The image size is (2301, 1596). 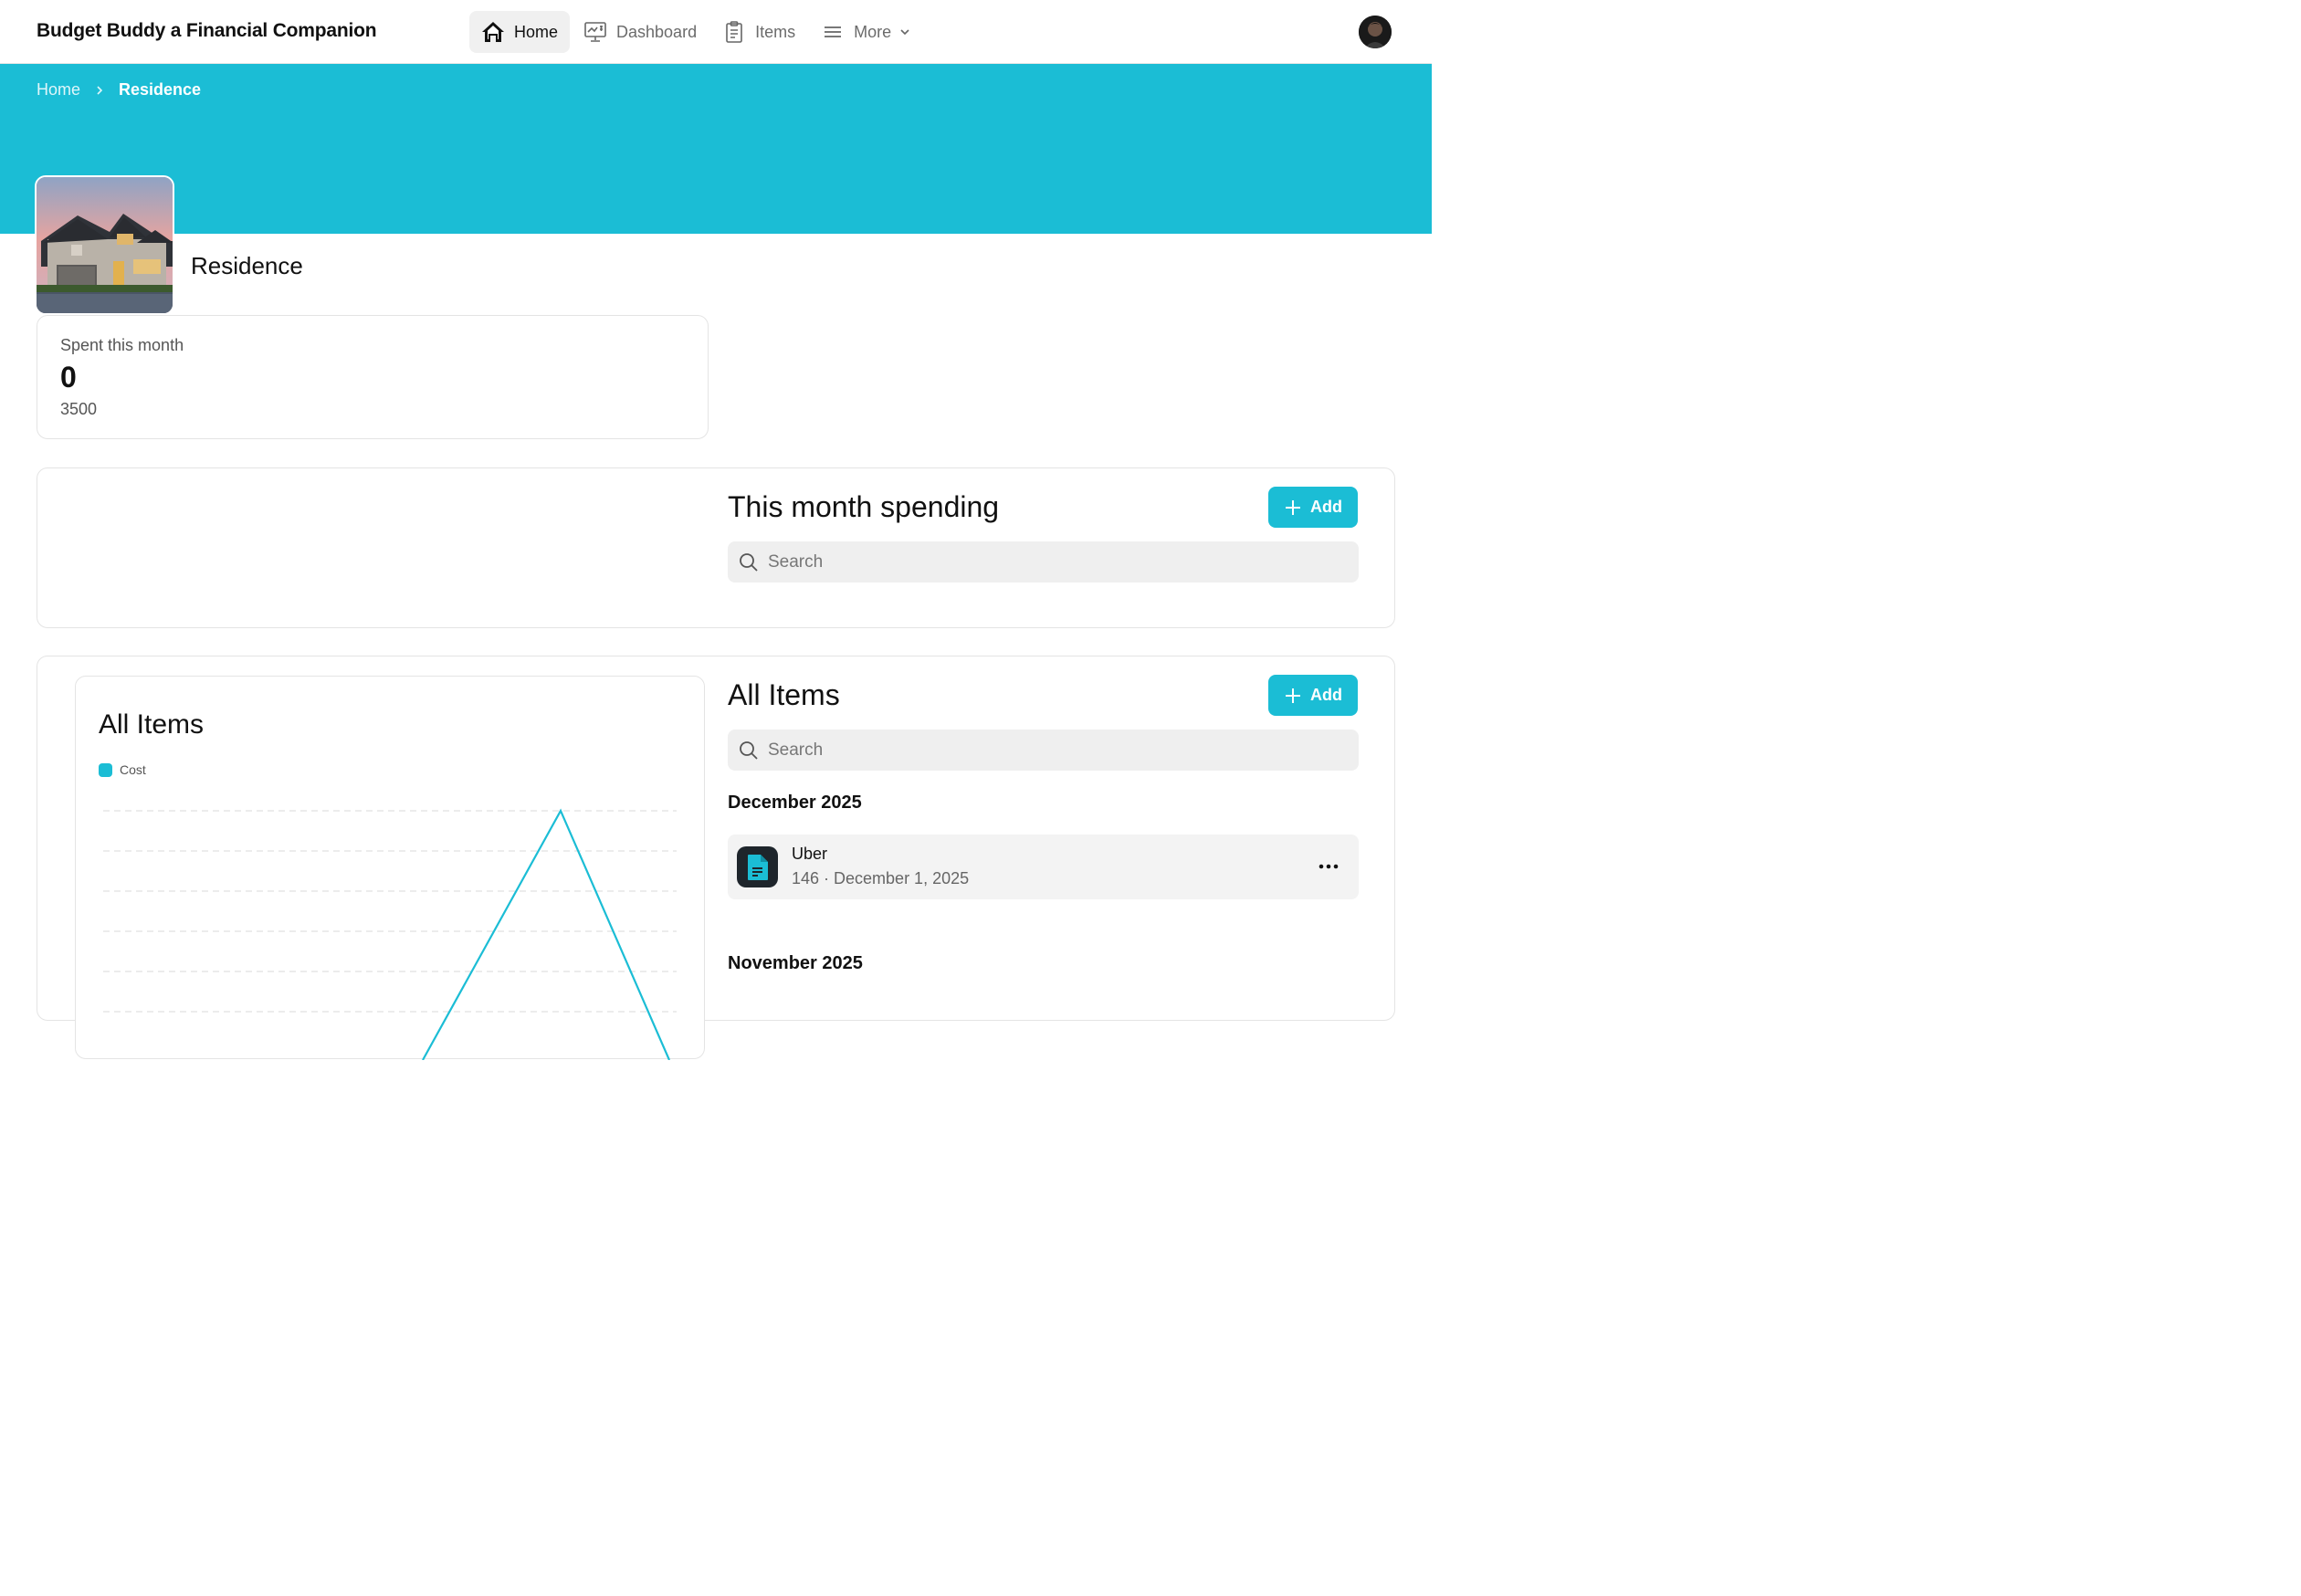 I want to click on chevron-right-icon, so click(x=100, y=90).